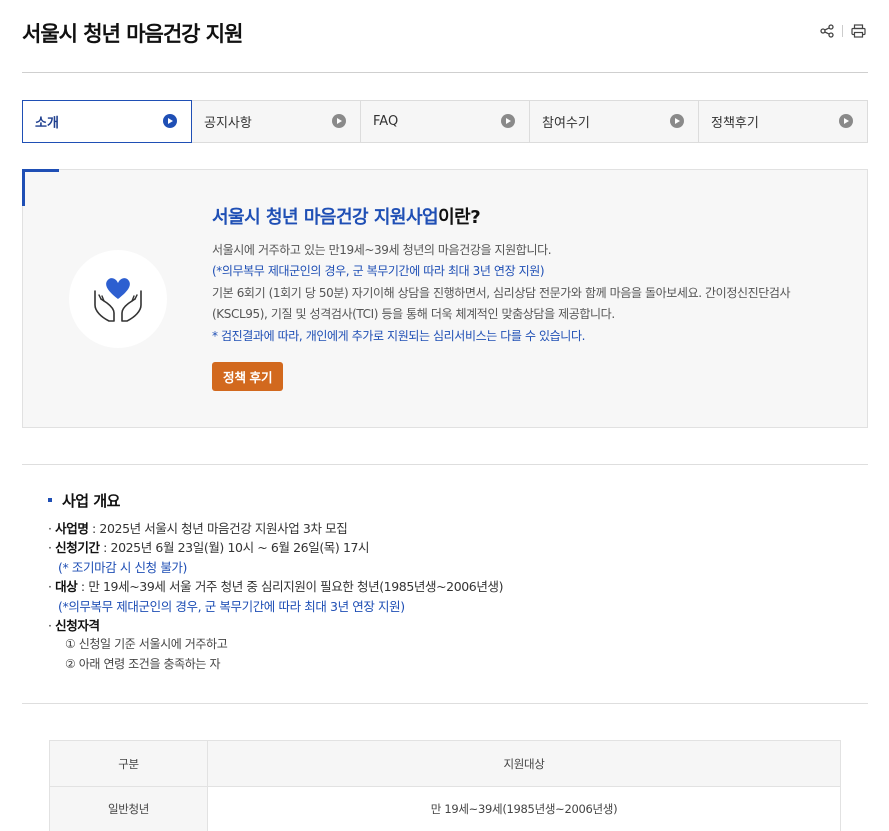 The width and height of the screenshot is (889, 831). I want to click on page-header: 서울시 청년 마음건강 지원, so click(445, 36).